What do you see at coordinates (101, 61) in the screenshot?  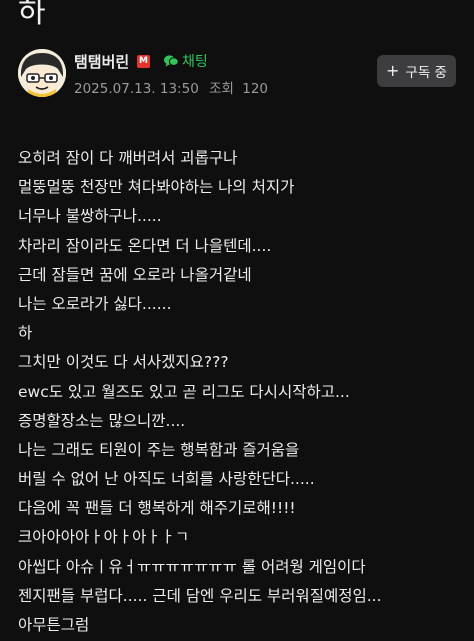 I see `author-name: 탬탬버린` at bounding box center [101, 61].